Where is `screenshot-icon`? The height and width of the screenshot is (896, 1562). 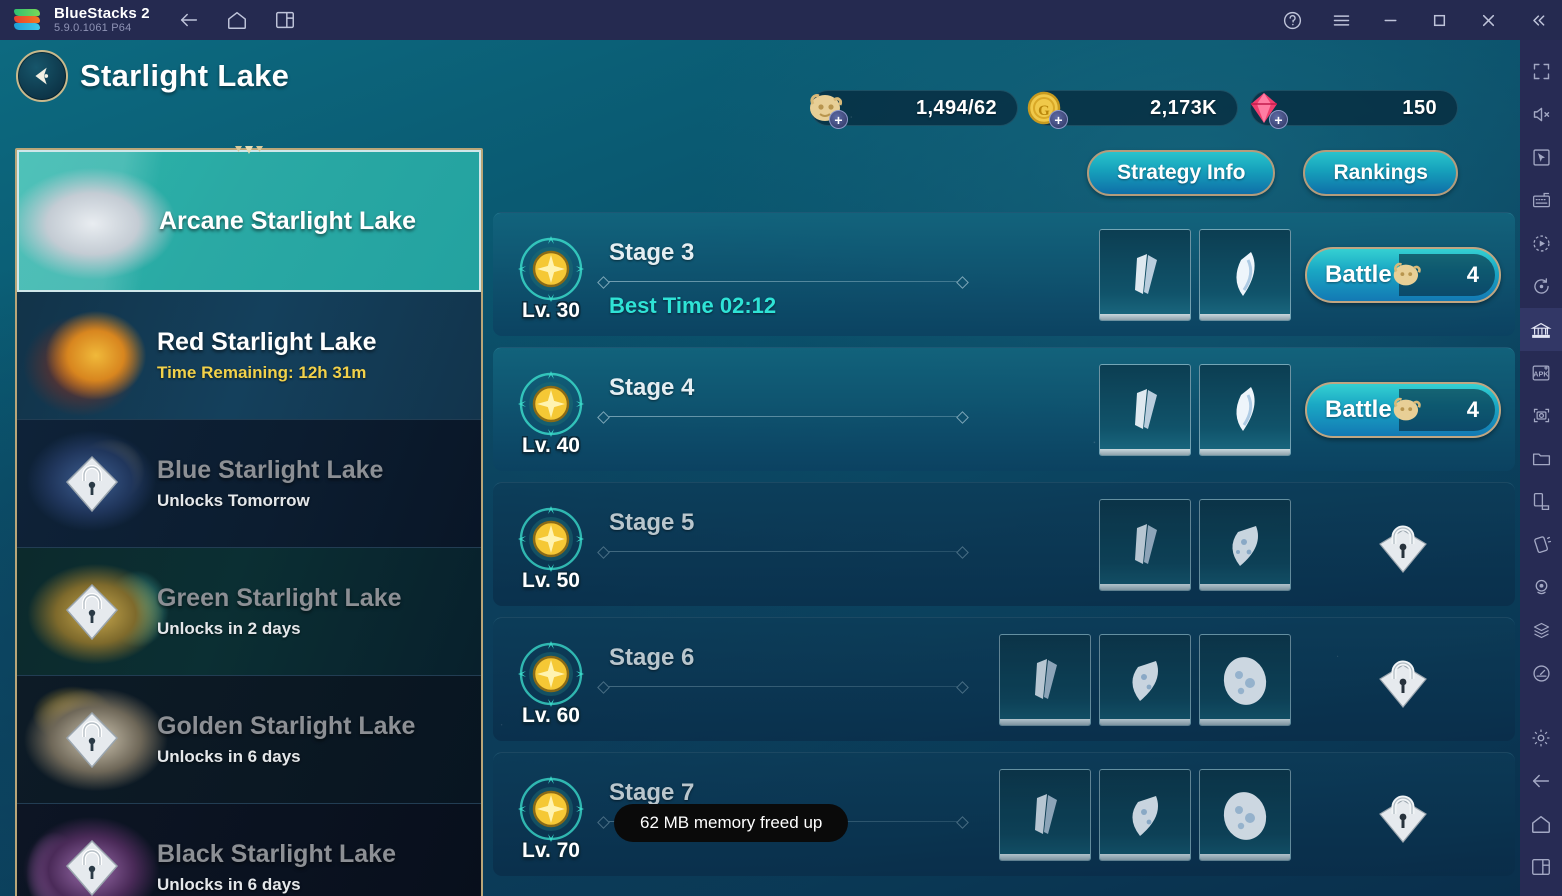
screenshot-icon is located at coordinates (1541, 415).